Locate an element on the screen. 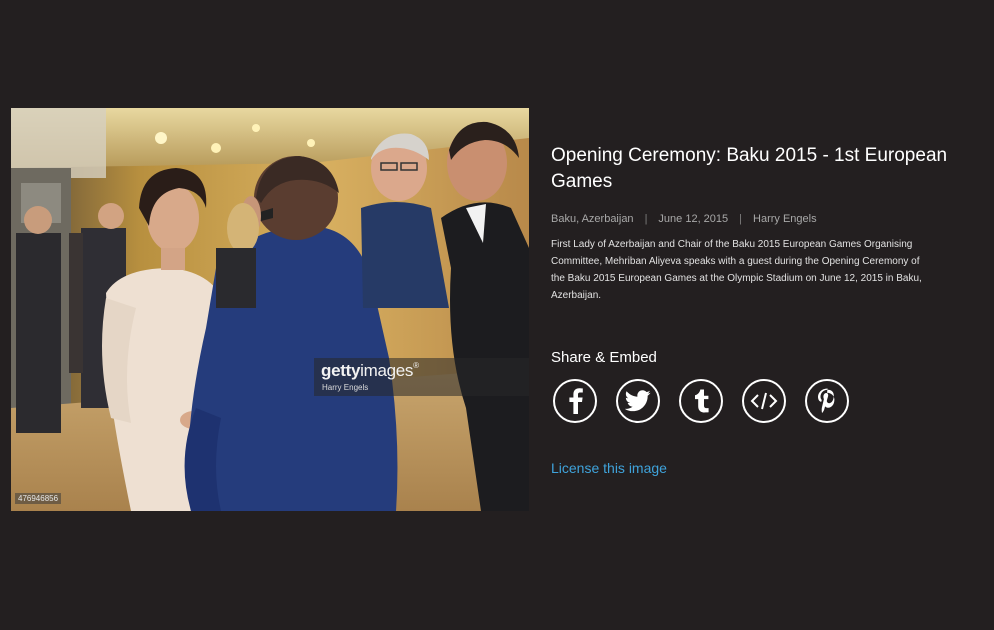 The width and height of the screenshot is (994, 630). embed-code-button is located at coordinates (764, 401).